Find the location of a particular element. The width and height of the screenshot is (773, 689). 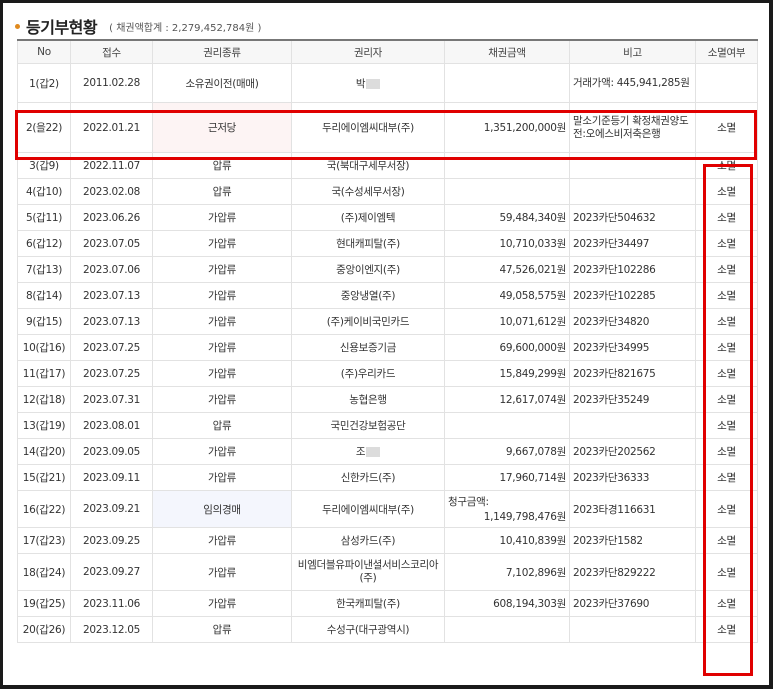

cell-note: 2023카단36333 is located at coordinates (632, 477).